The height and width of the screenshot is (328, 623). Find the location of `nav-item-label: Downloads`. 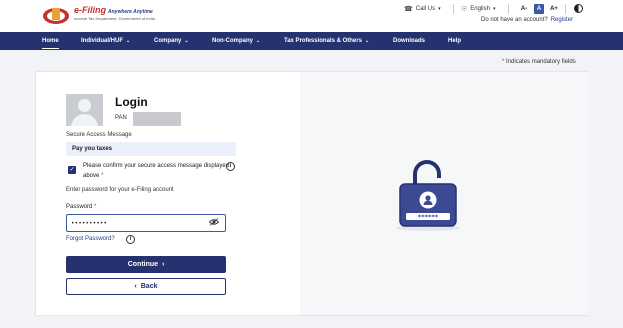

nav-item-label: Downloads is located at coordinates (409, 41).